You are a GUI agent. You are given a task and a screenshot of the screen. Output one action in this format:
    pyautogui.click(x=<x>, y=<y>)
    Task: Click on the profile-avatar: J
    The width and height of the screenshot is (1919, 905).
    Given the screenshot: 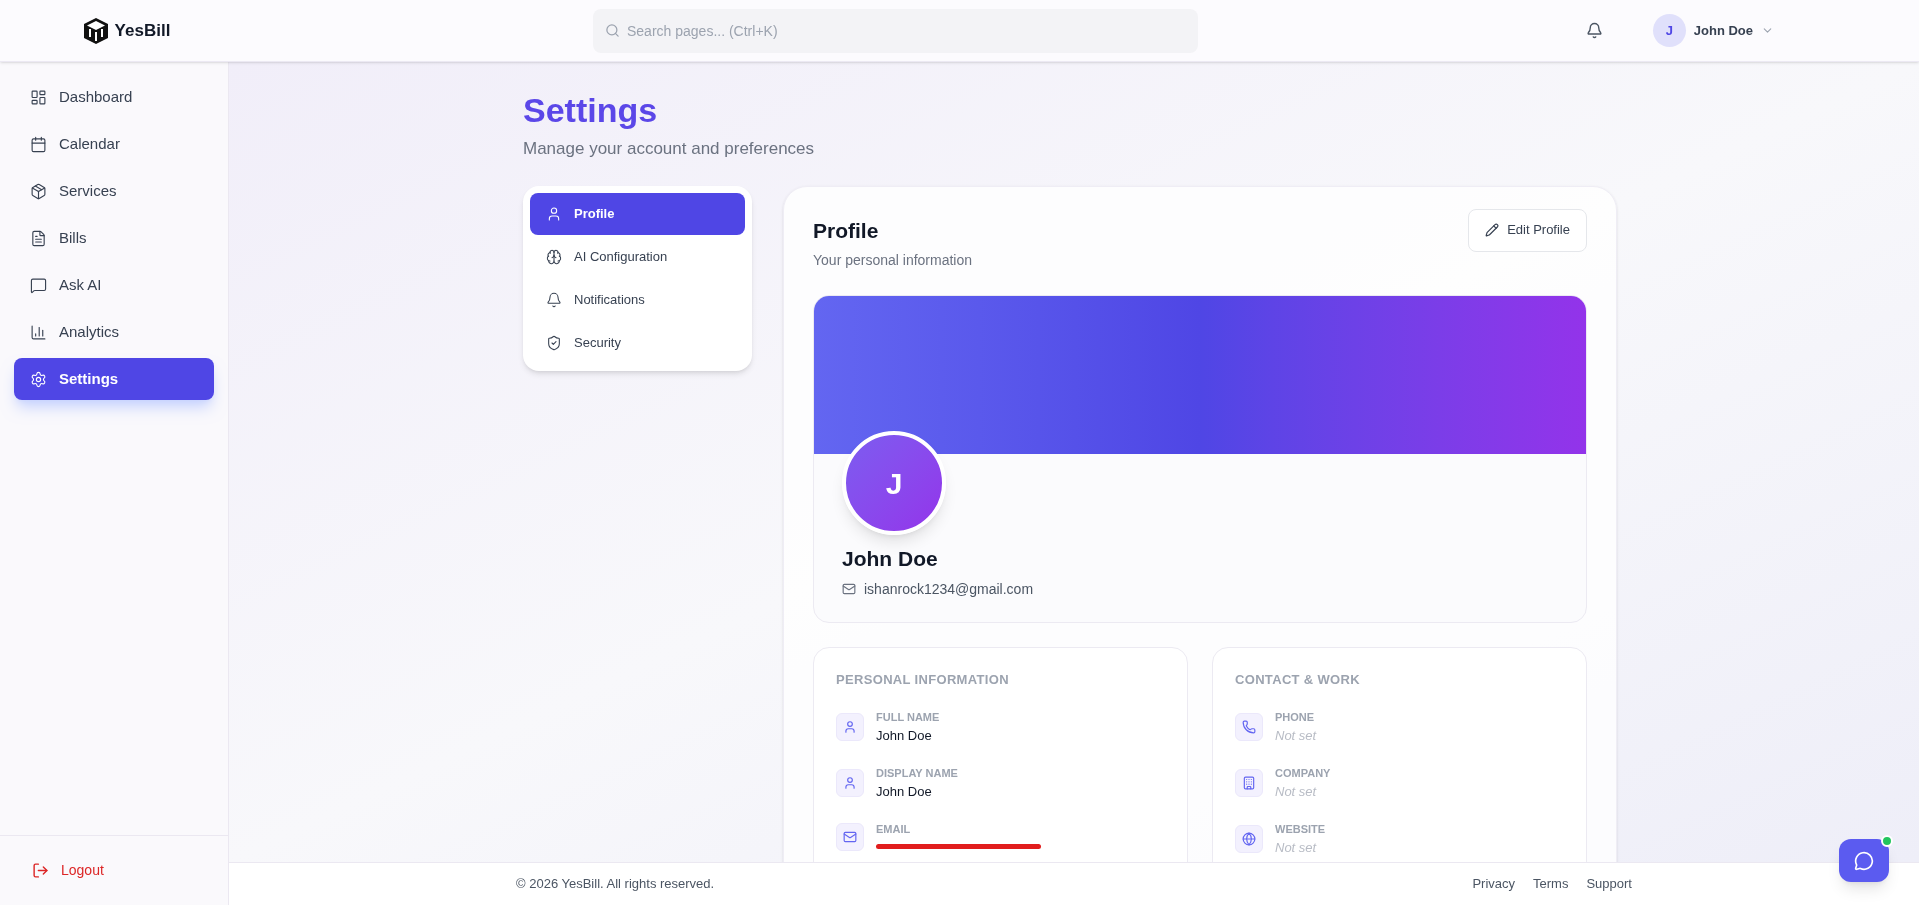 What is the action you would take?
    pyautogui.click(x=894, y=483)
    